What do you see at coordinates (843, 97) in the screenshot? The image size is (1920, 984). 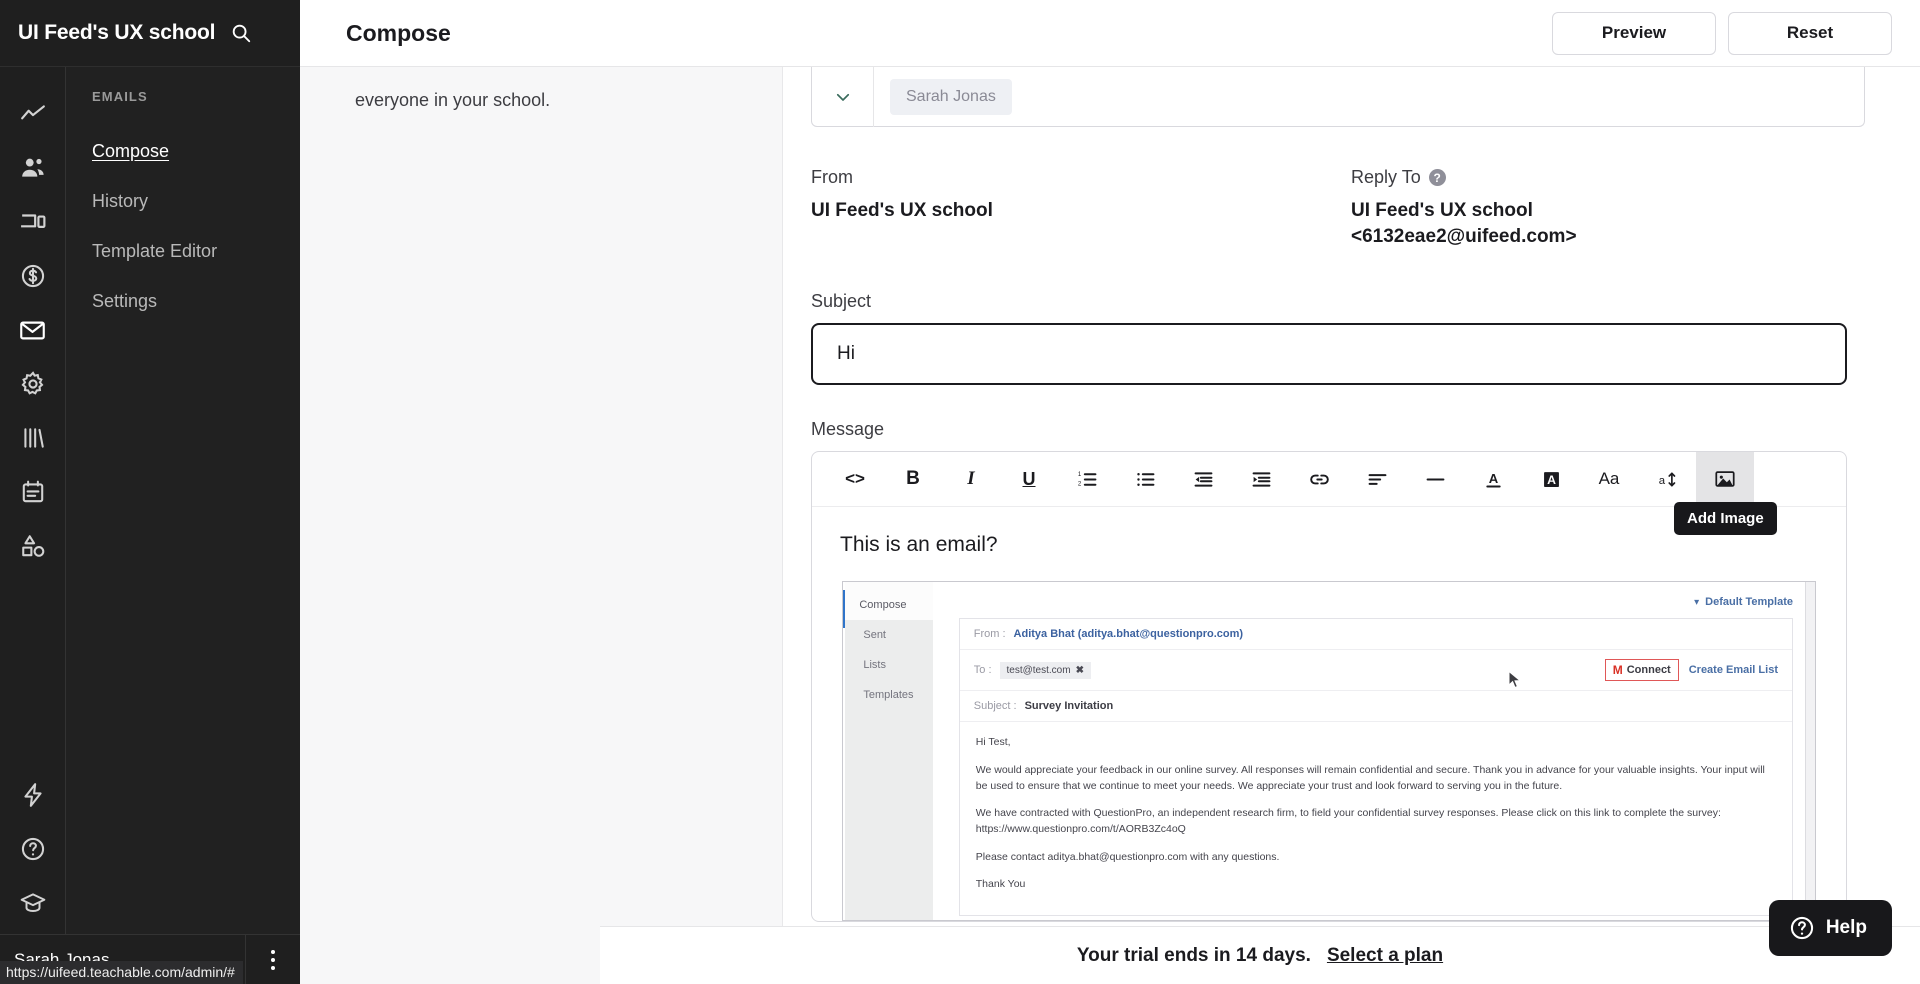 I see `chevron-down-icon` at bounding box center [843, 97].